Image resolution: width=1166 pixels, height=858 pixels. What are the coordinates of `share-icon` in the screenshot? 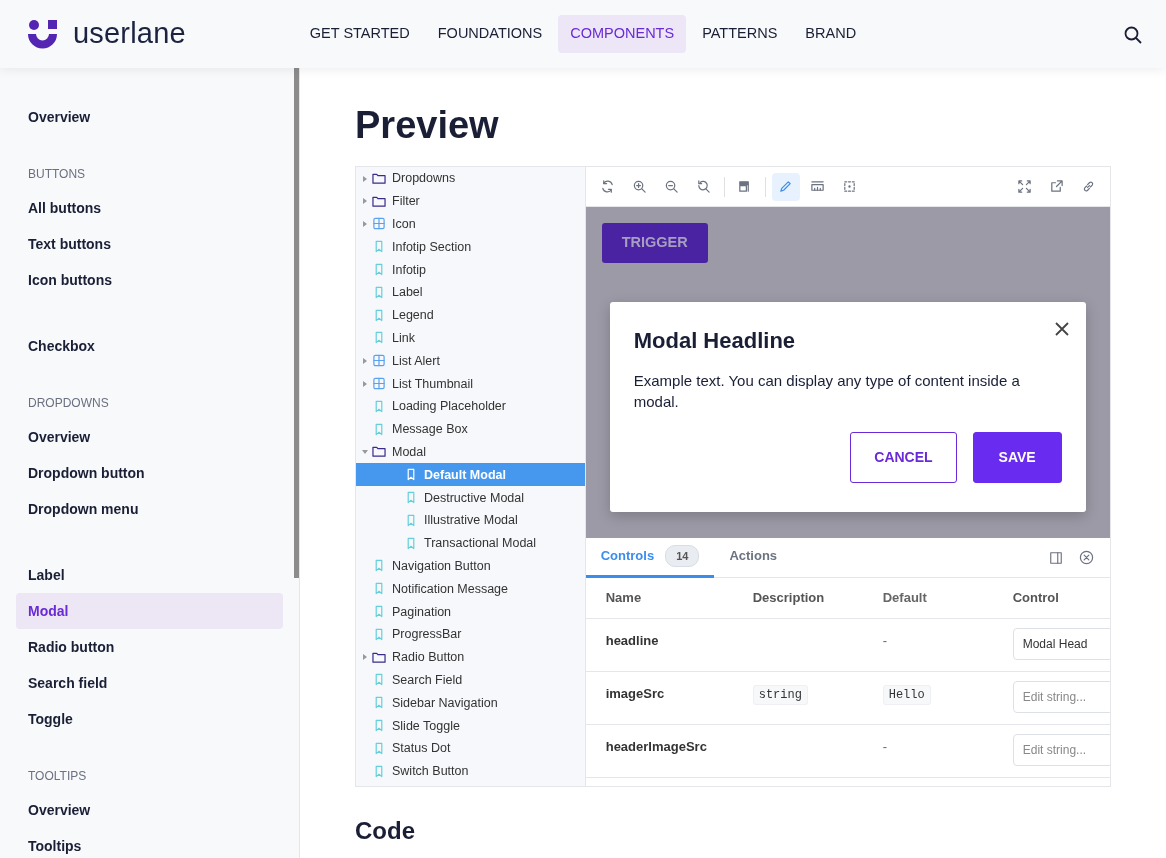 It's located at (1056, 186).